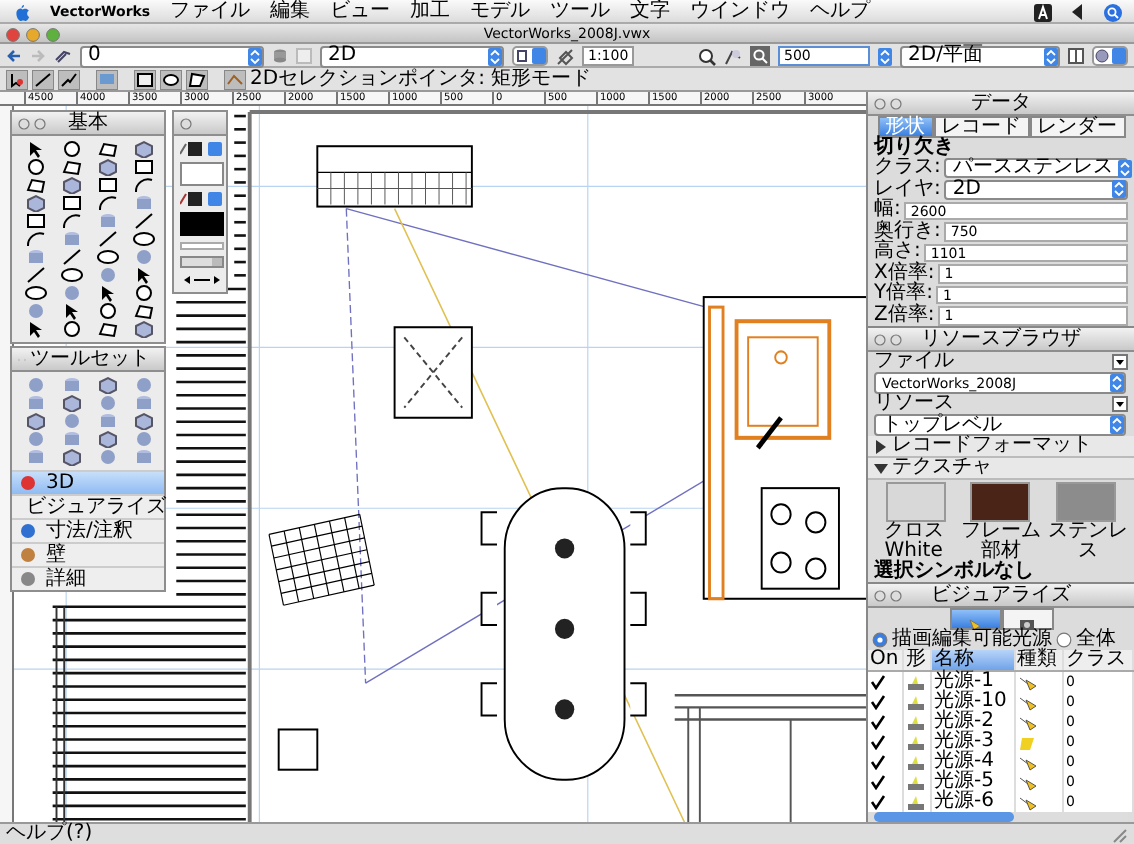 The height and width of the screenshot is (844, 1134). Describe the element at coordinates (1043, 12) in the screenshot. I see `input-menu-icon` at that location.